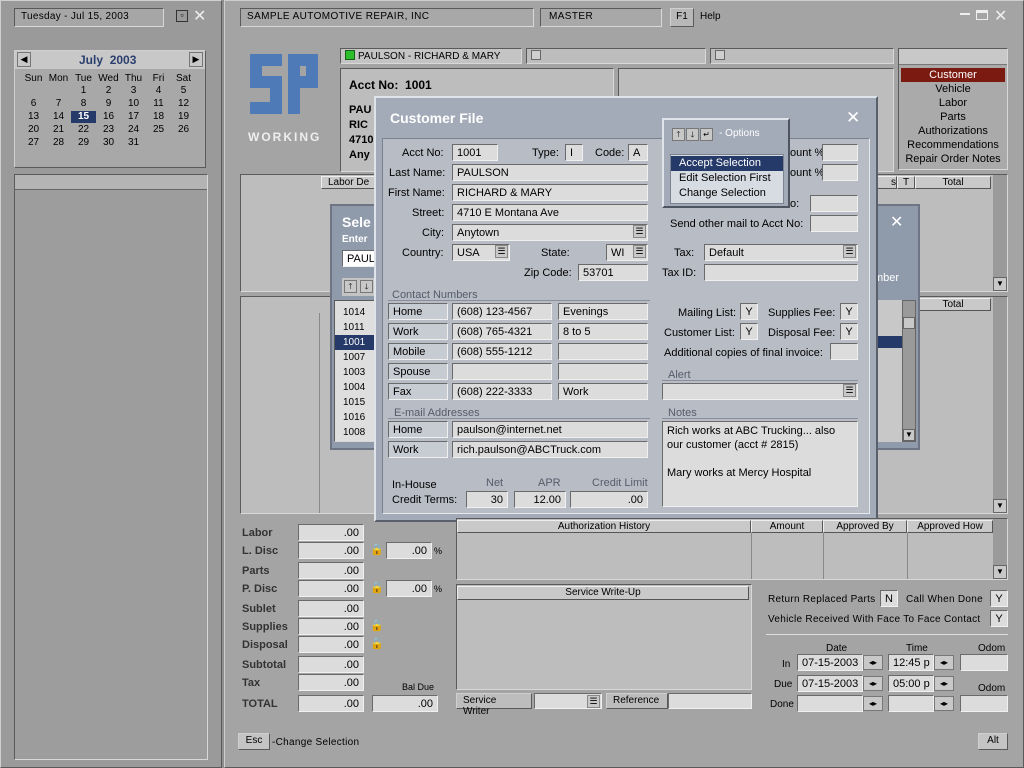 The height and width of the screenshot is (768, 1024). Describe the element at coordinates (475, 152) in the screenshot. I see `acct-field: 1001` at that location.